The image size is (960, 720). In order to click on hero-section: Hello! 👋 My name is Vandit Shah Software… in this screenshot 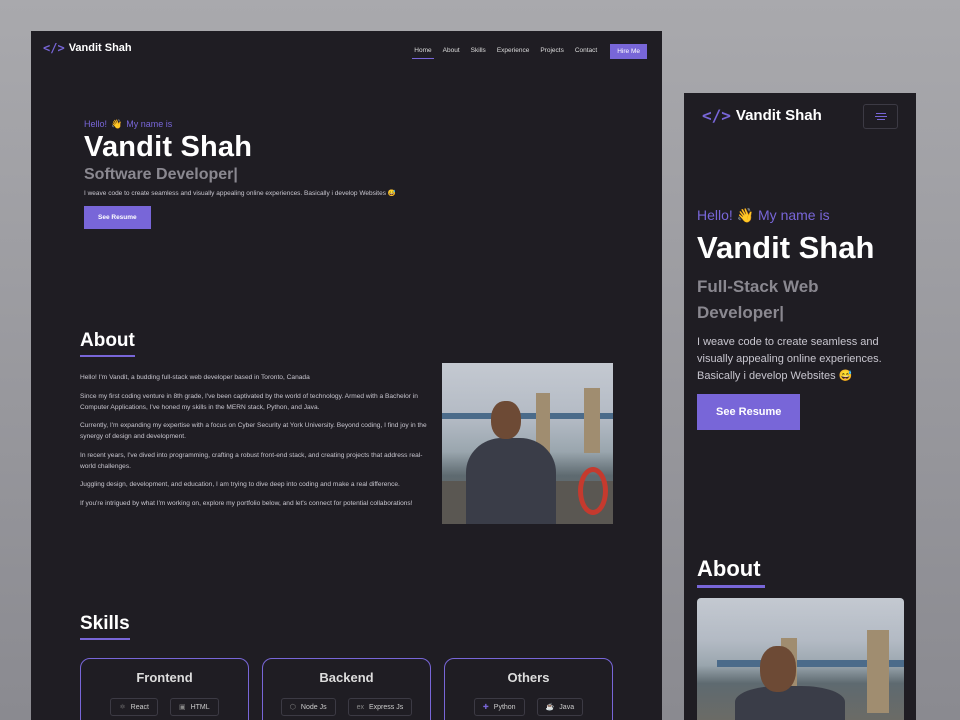, I will do `click(240, 174)`.